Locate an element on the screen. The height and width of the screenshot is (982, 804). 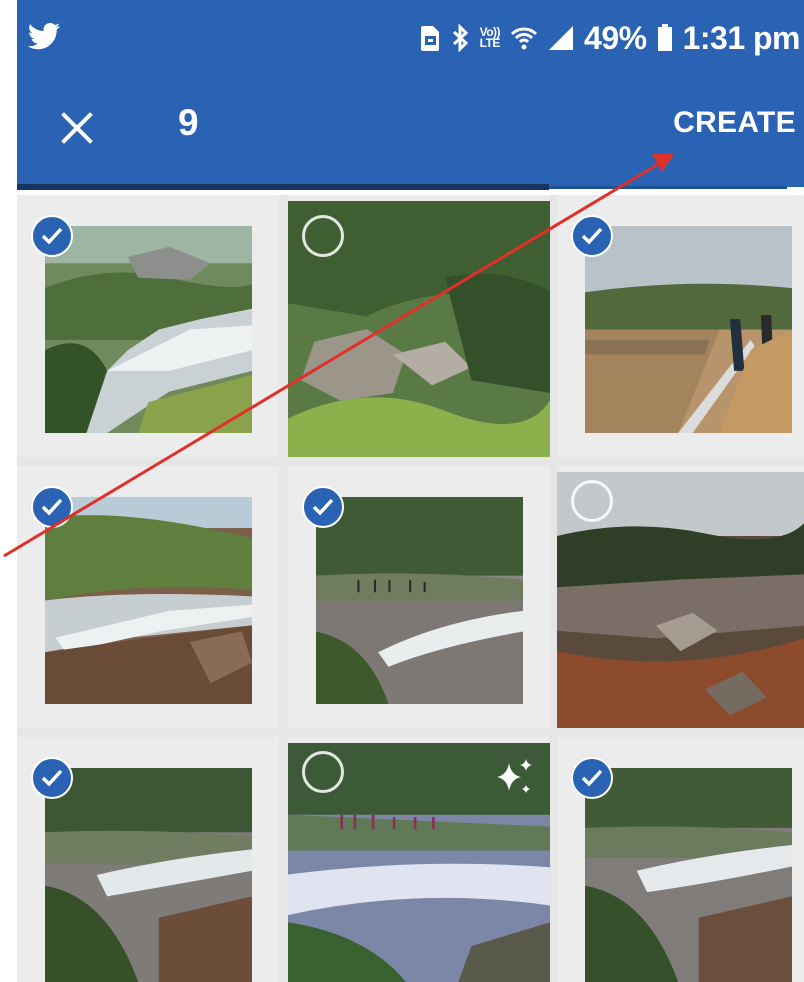
battery-icon is located at coordinates (664, 37).